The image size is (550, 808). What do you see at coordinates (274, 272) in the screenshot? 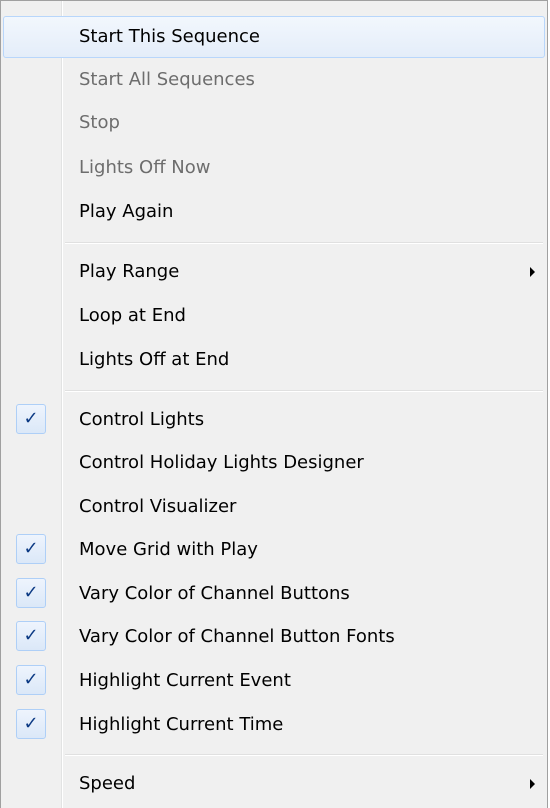
I see `menu-item-play-range: Play Range` at bounding box center [274, 272].